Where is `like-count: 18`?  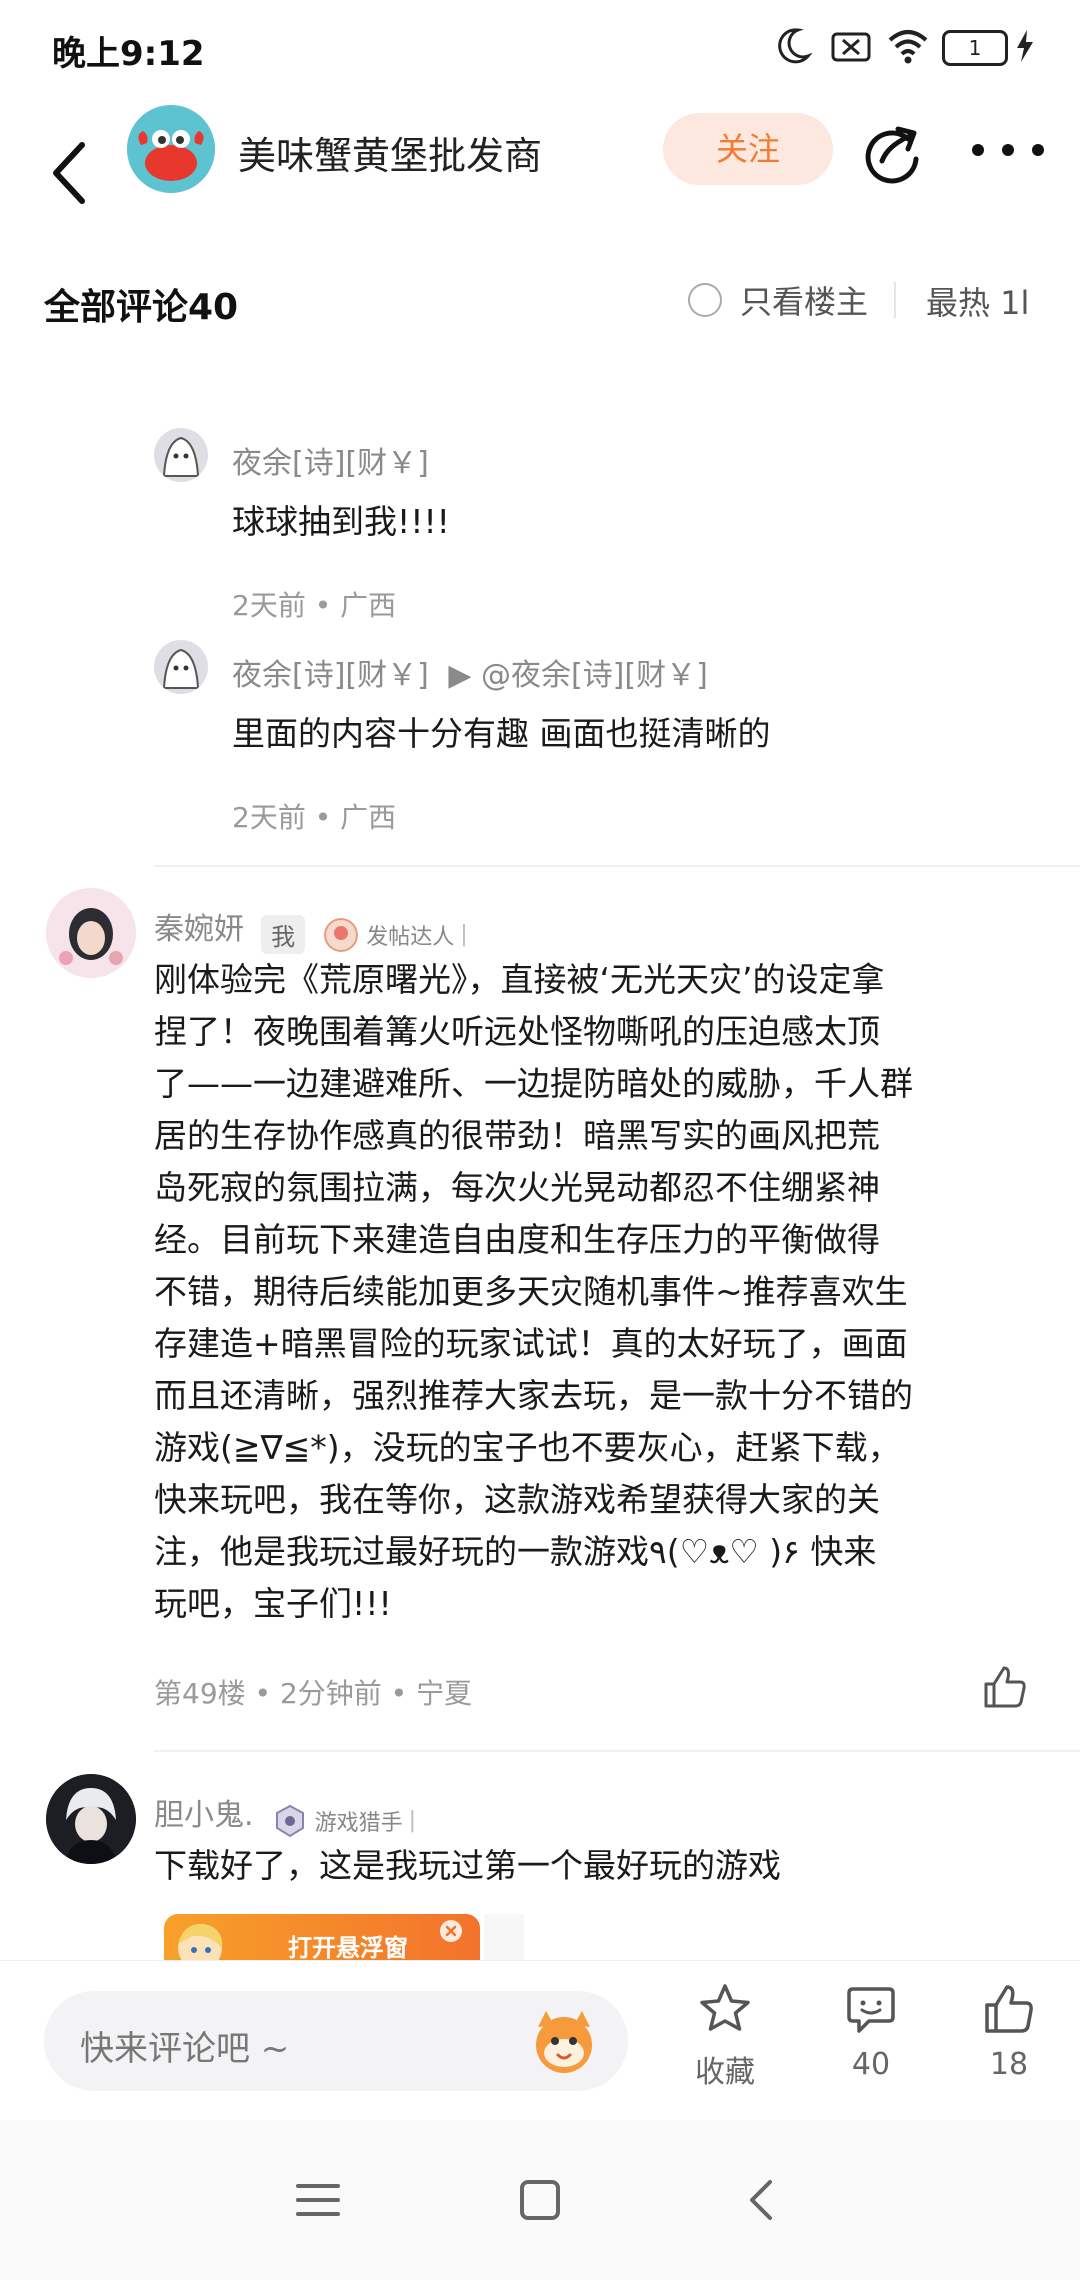
like-count: 18 is located at coordinates (1009, 2064).